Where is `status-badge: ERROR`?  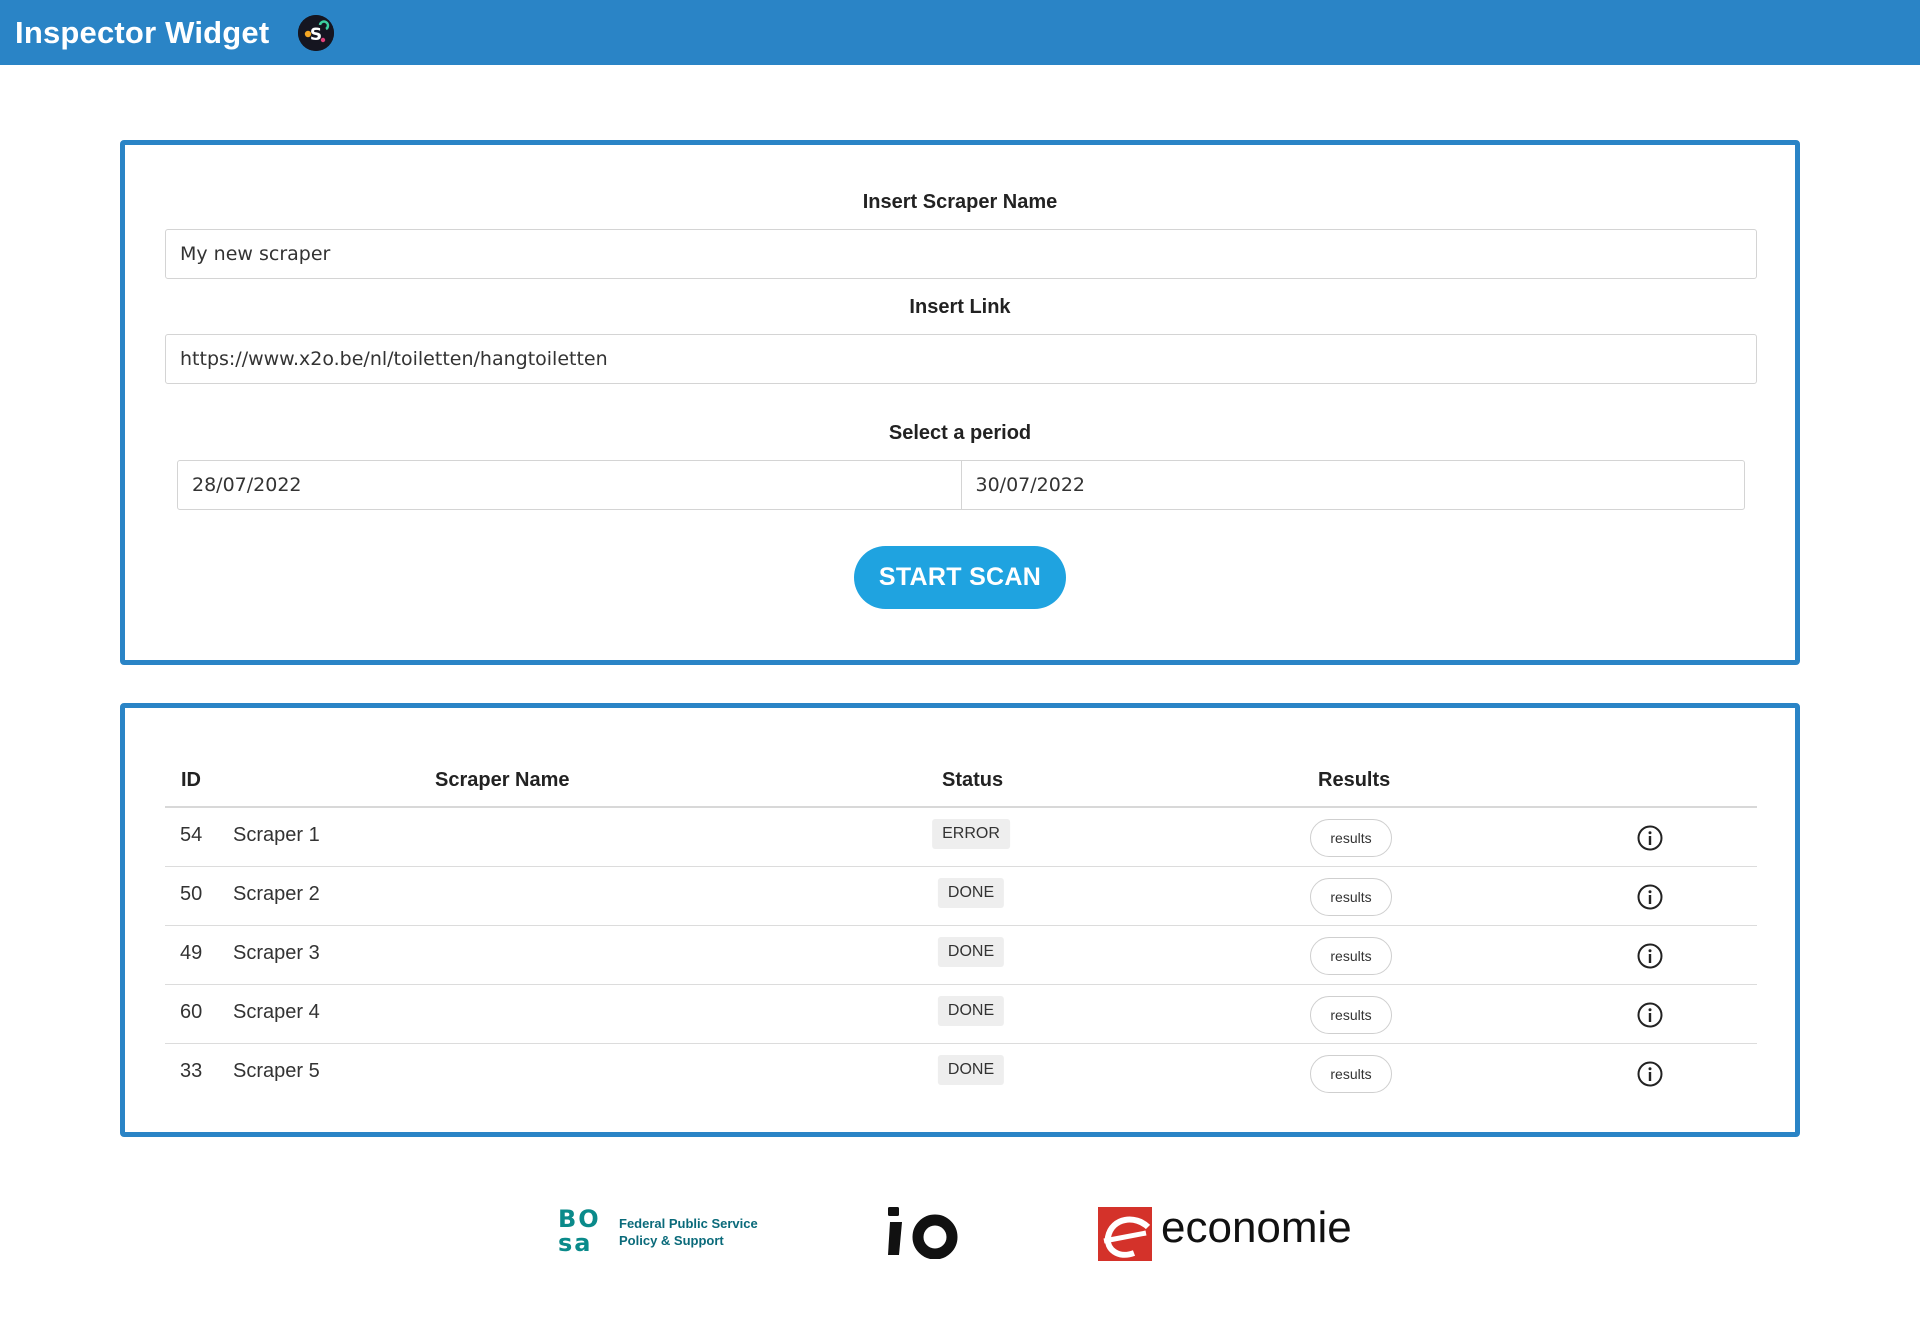
status-badge: ERROR is located at coordinates (971, 834).